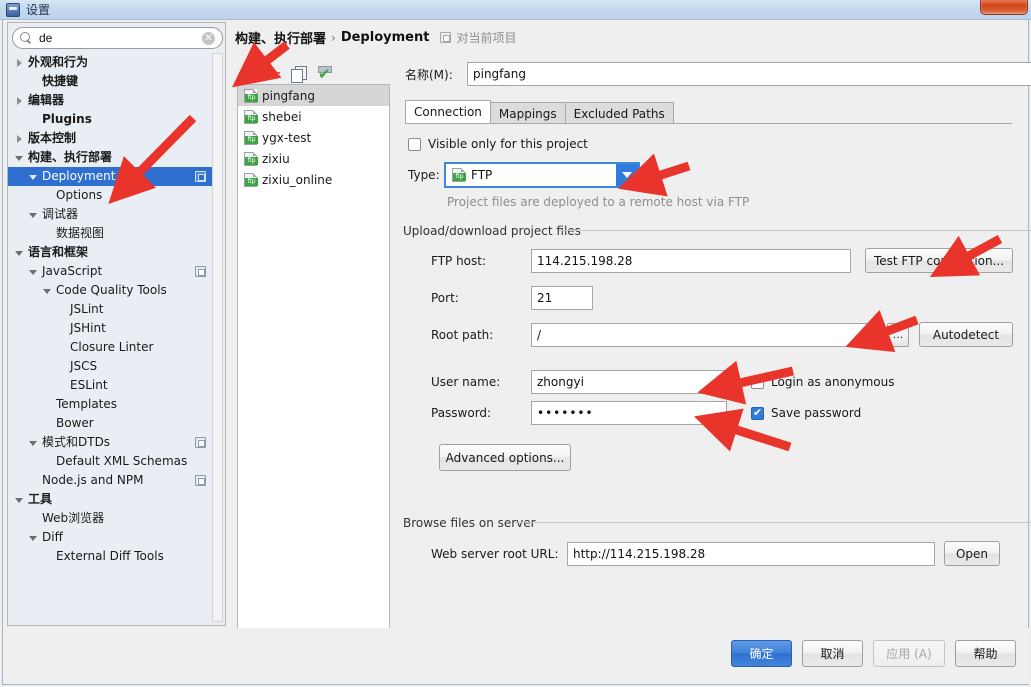 This screenshot has width=1031, height=687. I want to click on sidebar-item-dtds: 模式和DTDs, so click(110, 442).